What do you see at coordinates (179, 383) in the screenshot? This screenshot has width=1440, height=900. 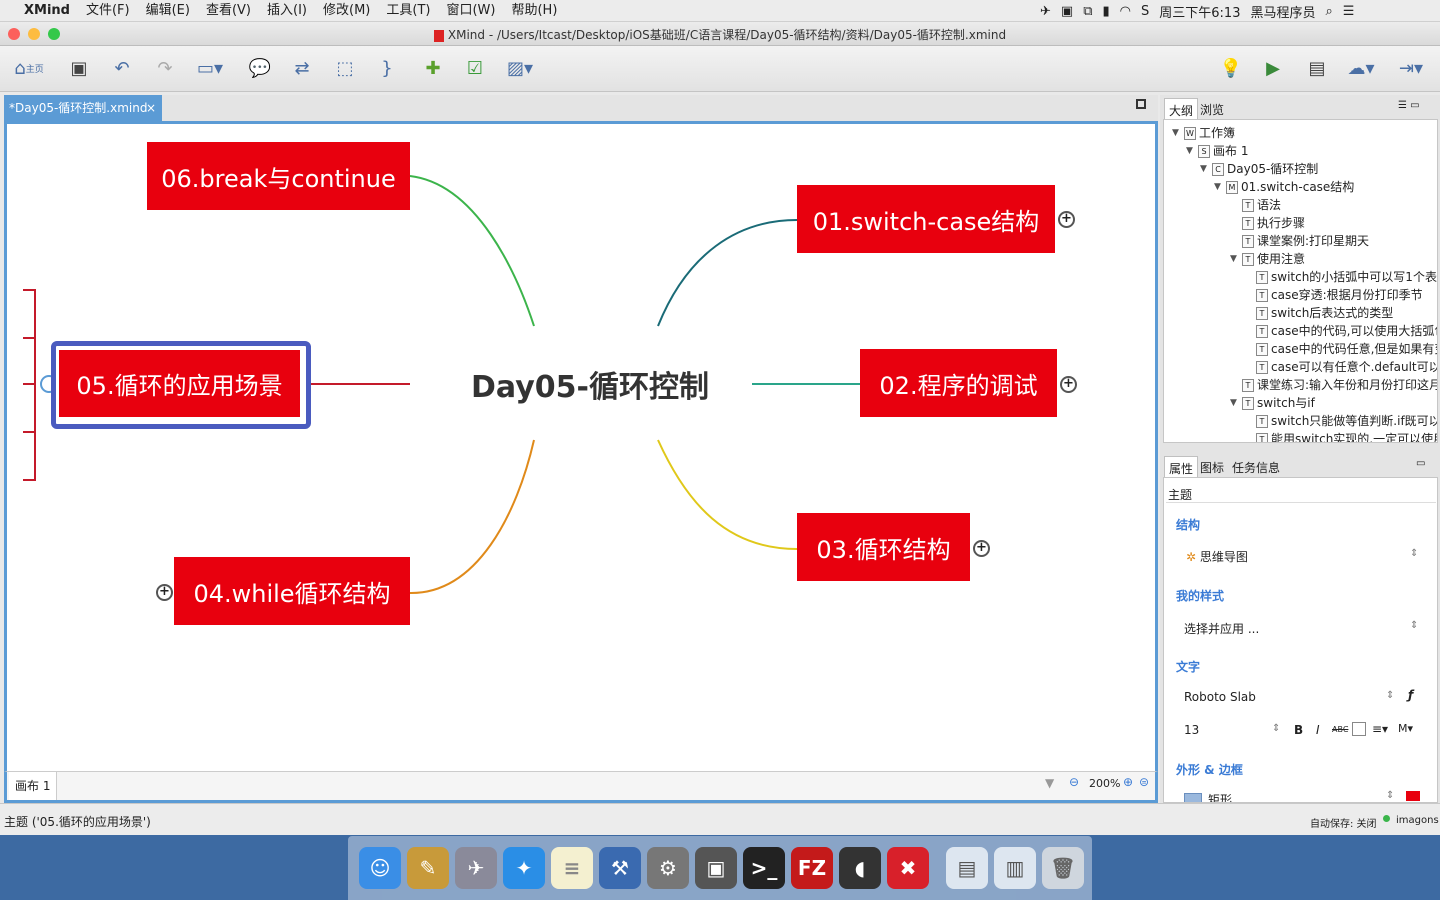 I see `topic-loop-scenarios: 05.循环的应用场景` at bounding box center [179, 383].